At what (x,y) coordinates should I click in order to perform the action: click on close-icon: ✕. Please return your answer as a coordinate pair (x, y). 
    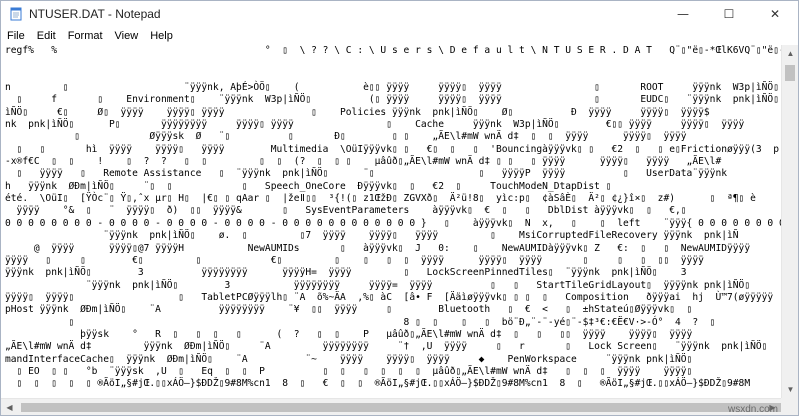
    Looking at the image, I should click on (775, 14).